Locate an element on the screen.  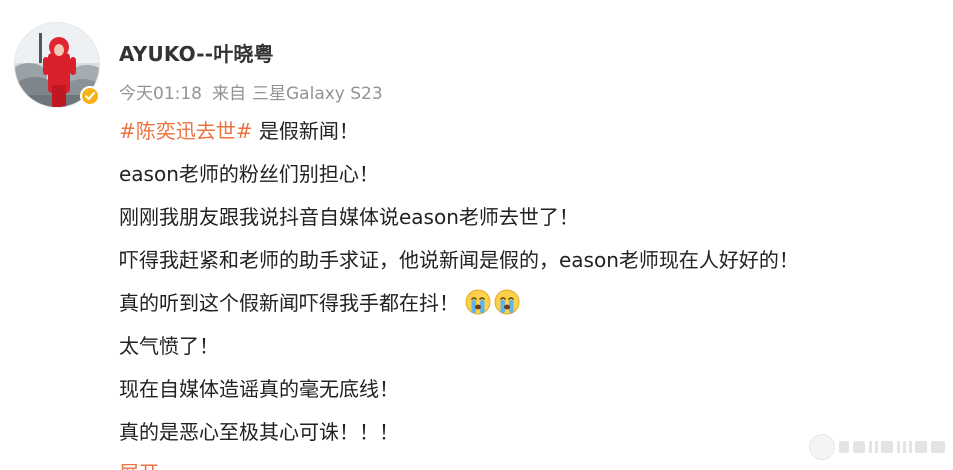
content-text: 是假新闻！ is located at coordinates (305, 131).